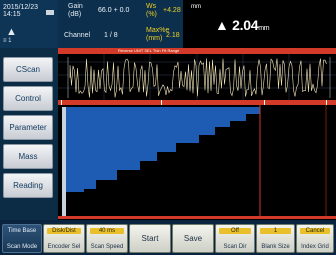 This screenshot has width=336, height=255. I want to click on reading-value: ▲ 2.04, so click(237, 25).